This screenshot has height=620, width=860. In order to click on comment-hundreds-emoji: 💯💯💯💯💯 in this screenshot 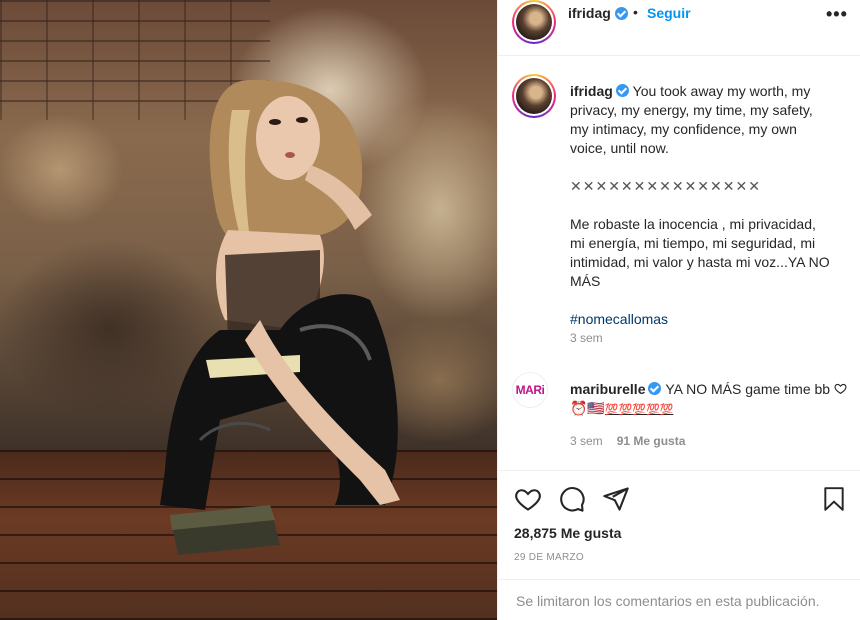, I will do `click(639, 410)`.